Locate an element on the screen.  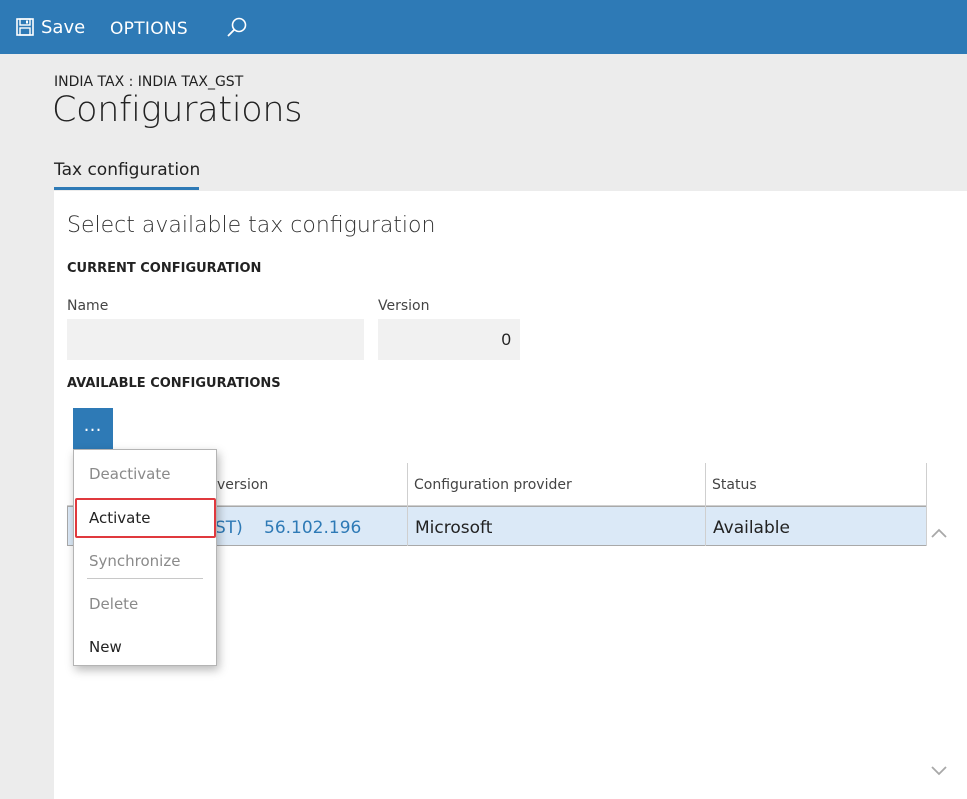
options-button: OPTIONS is located at coordinates (149, 29).